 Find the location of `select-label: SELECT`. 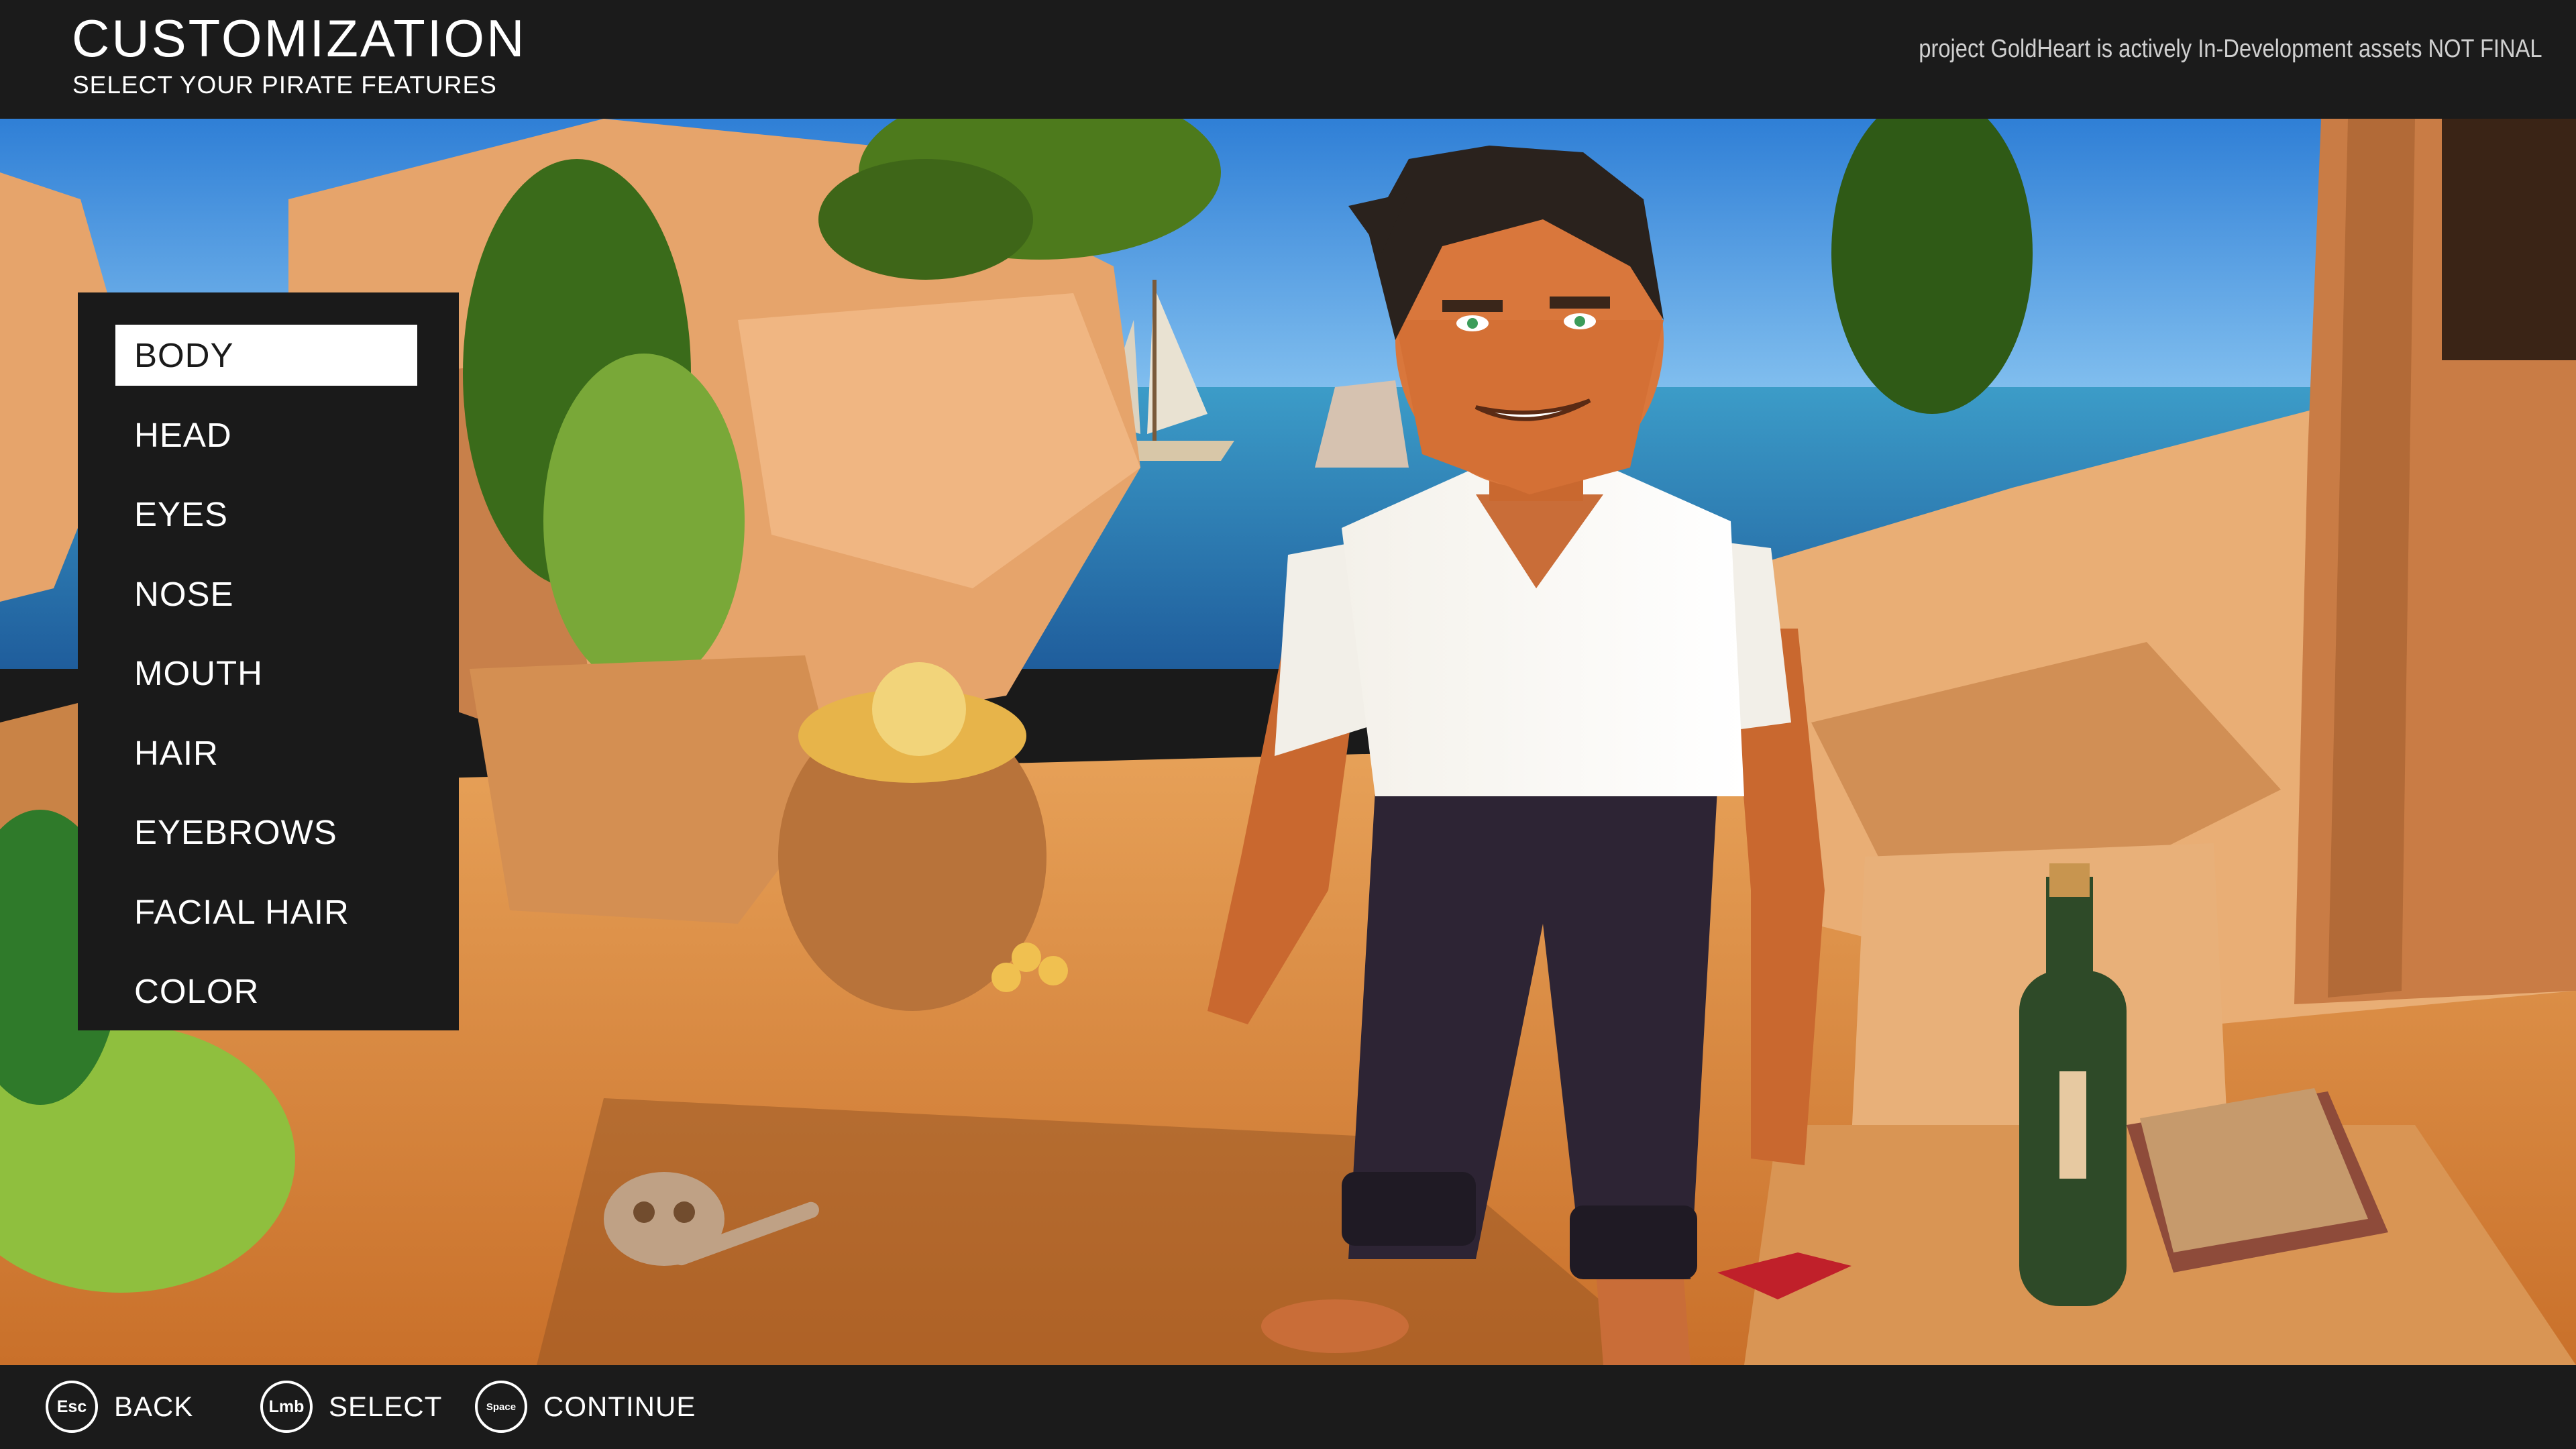

select-label: SELECT is located at coordinates (386, 1406).